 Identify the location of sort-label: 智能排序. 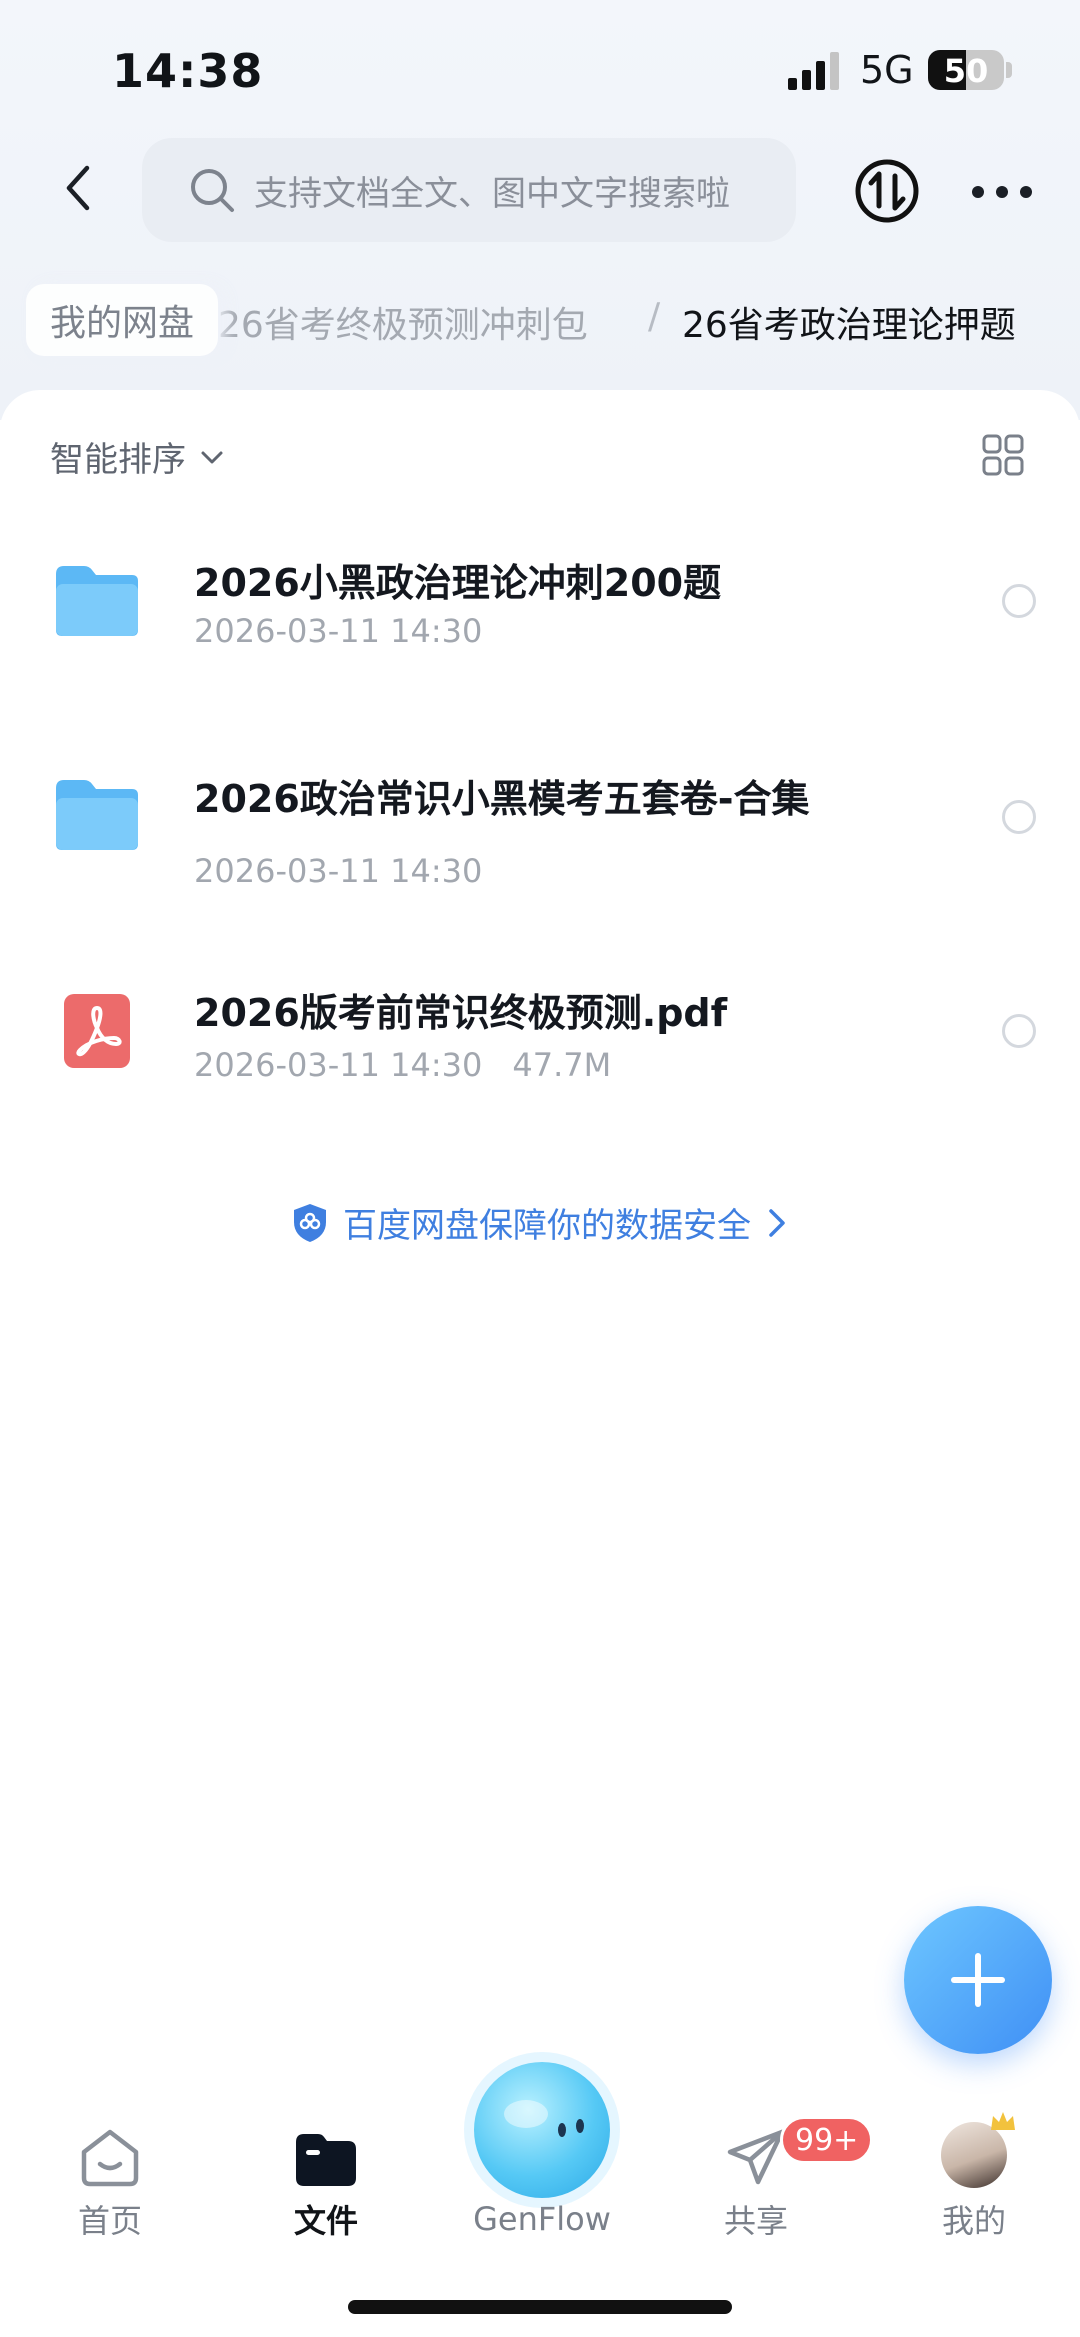
(118, 460).